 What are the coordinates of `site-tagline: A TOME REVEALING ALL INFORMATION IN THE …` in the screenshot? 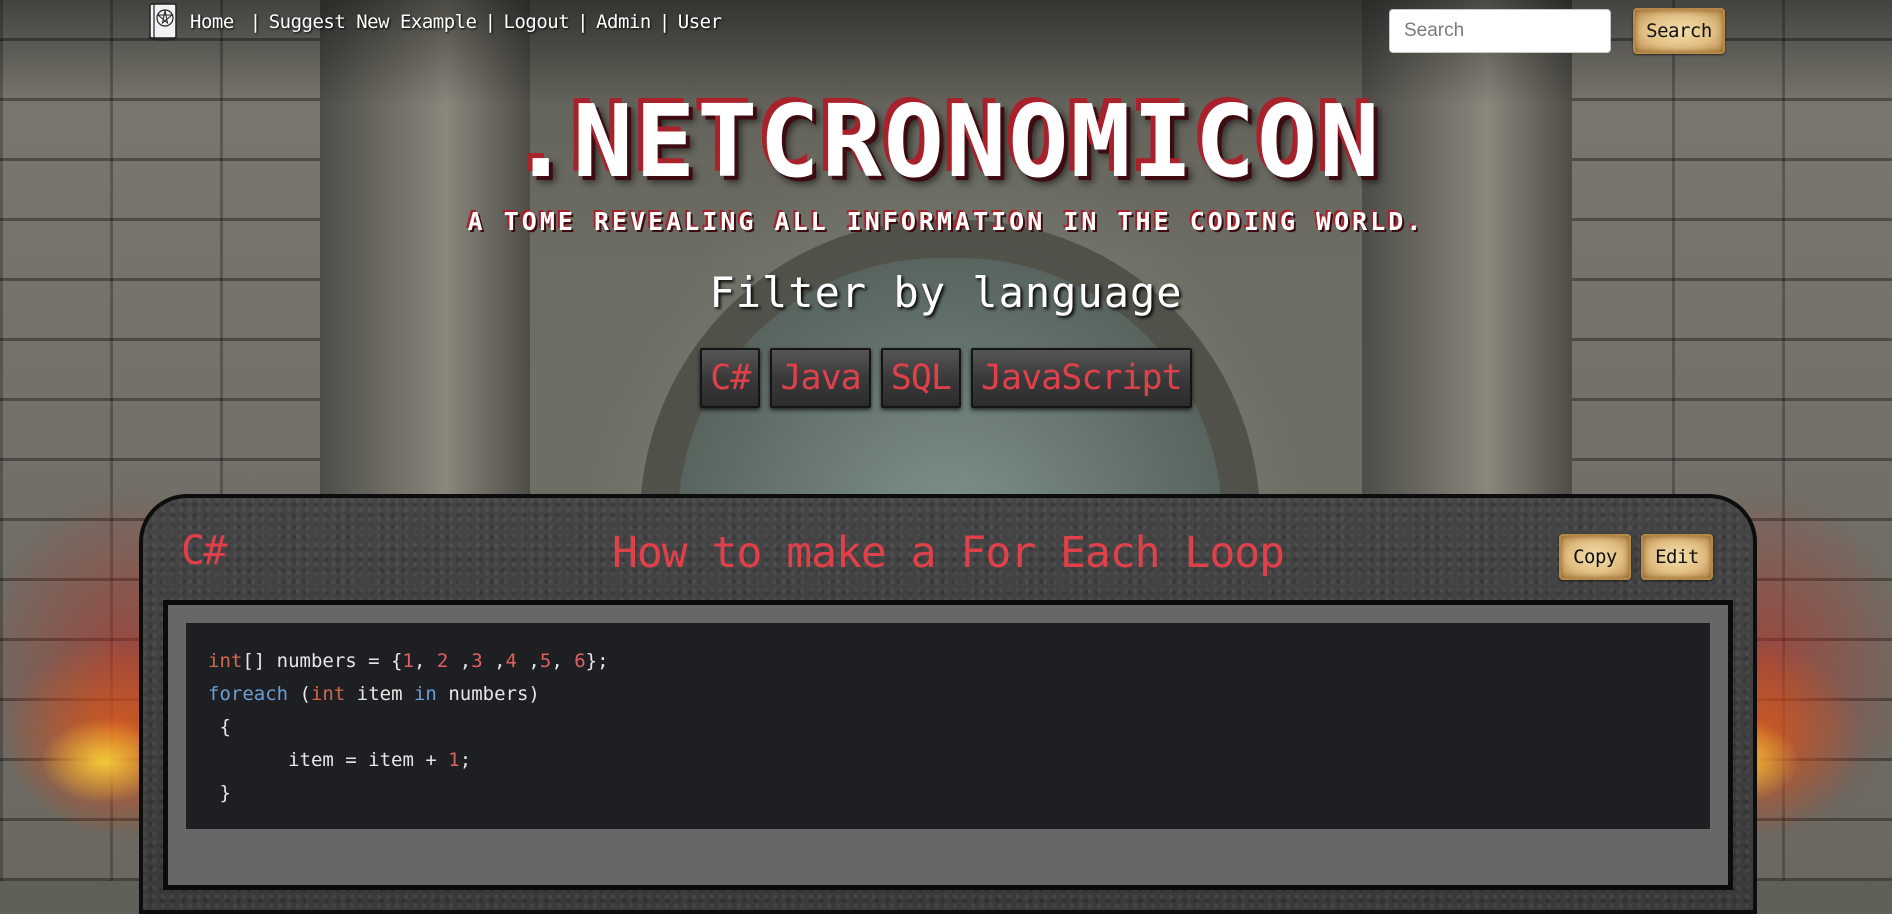 It's located at (946, 221).